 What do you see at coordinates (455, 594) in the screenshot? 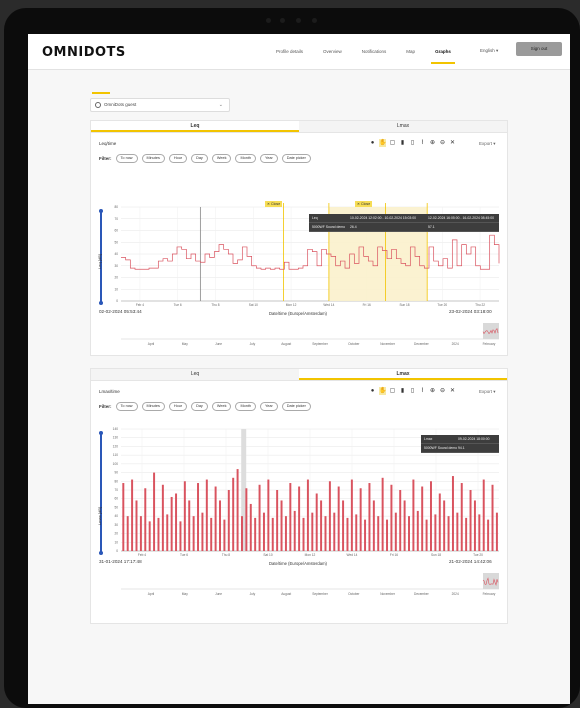
I see `navigator-tick-label: 2024` at bounding box center [455, 594].